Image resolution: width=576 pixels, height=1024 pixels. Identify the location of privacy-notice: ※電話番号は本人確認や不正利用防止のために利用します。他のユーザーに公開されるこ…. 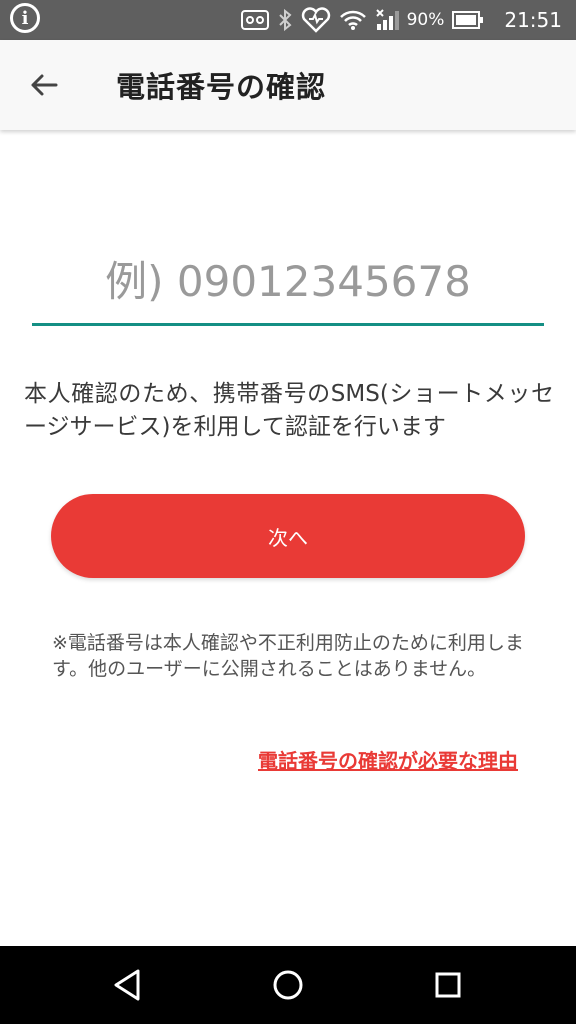
(288, 656).